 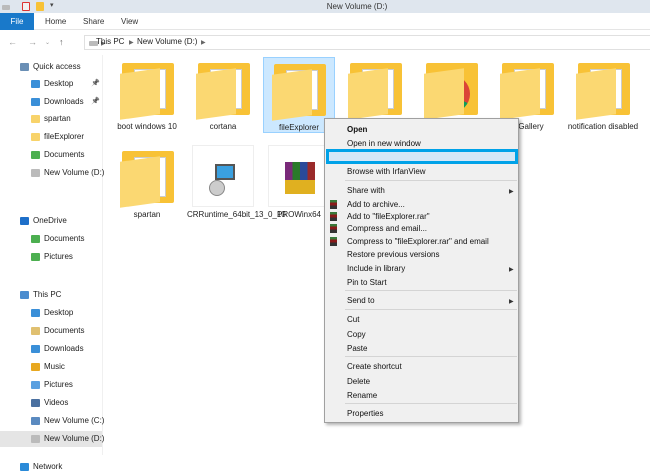 I want to click on menu-item: Open, so click(x=357, y=129).